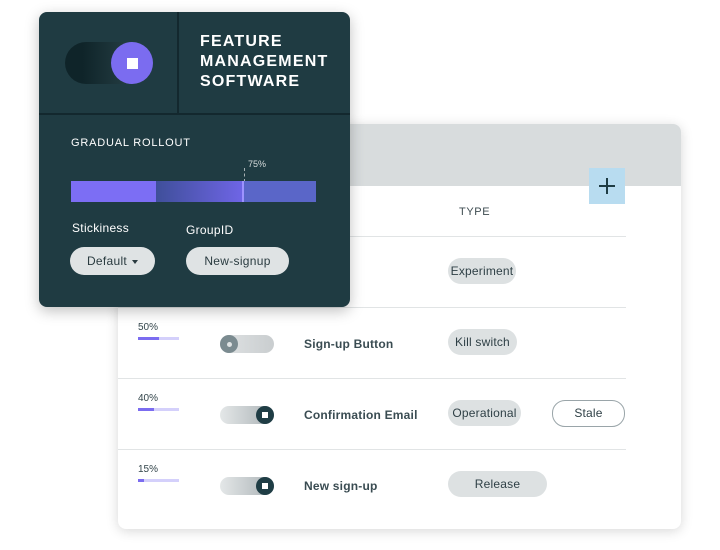 This screenshot has height=550, width=720. I want to click on add-feature-button, so click(607, 186).